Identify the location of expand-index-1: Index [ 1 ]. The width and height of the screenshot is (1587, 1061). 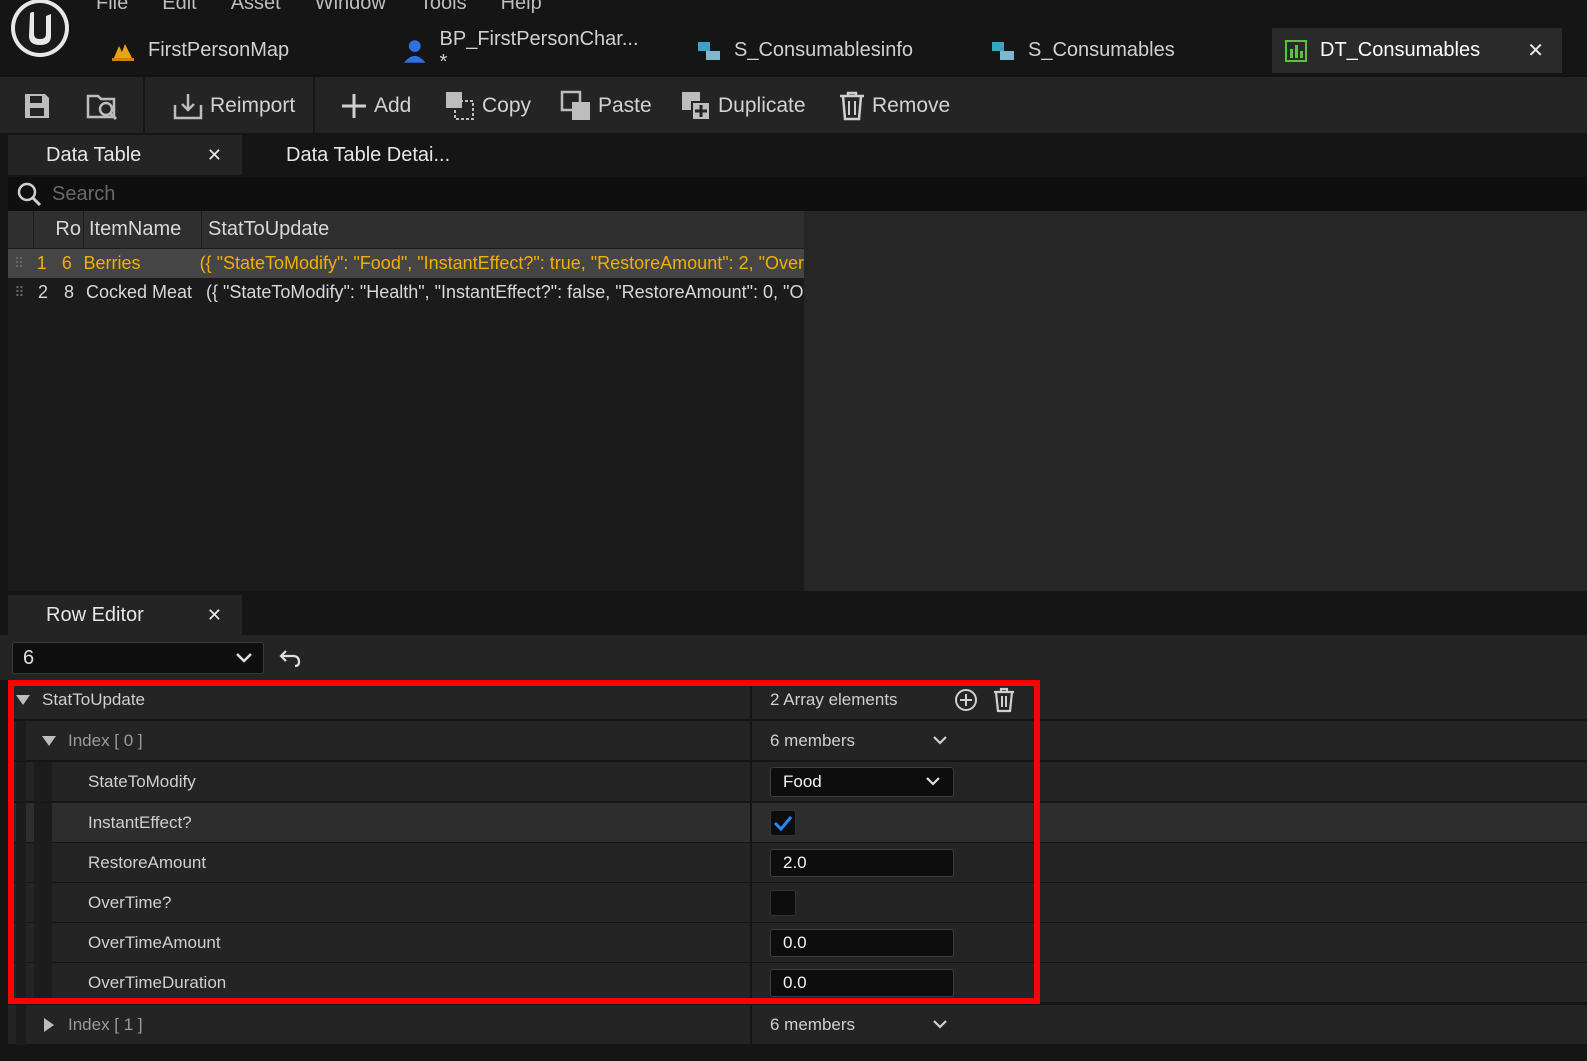
(93, 1025).